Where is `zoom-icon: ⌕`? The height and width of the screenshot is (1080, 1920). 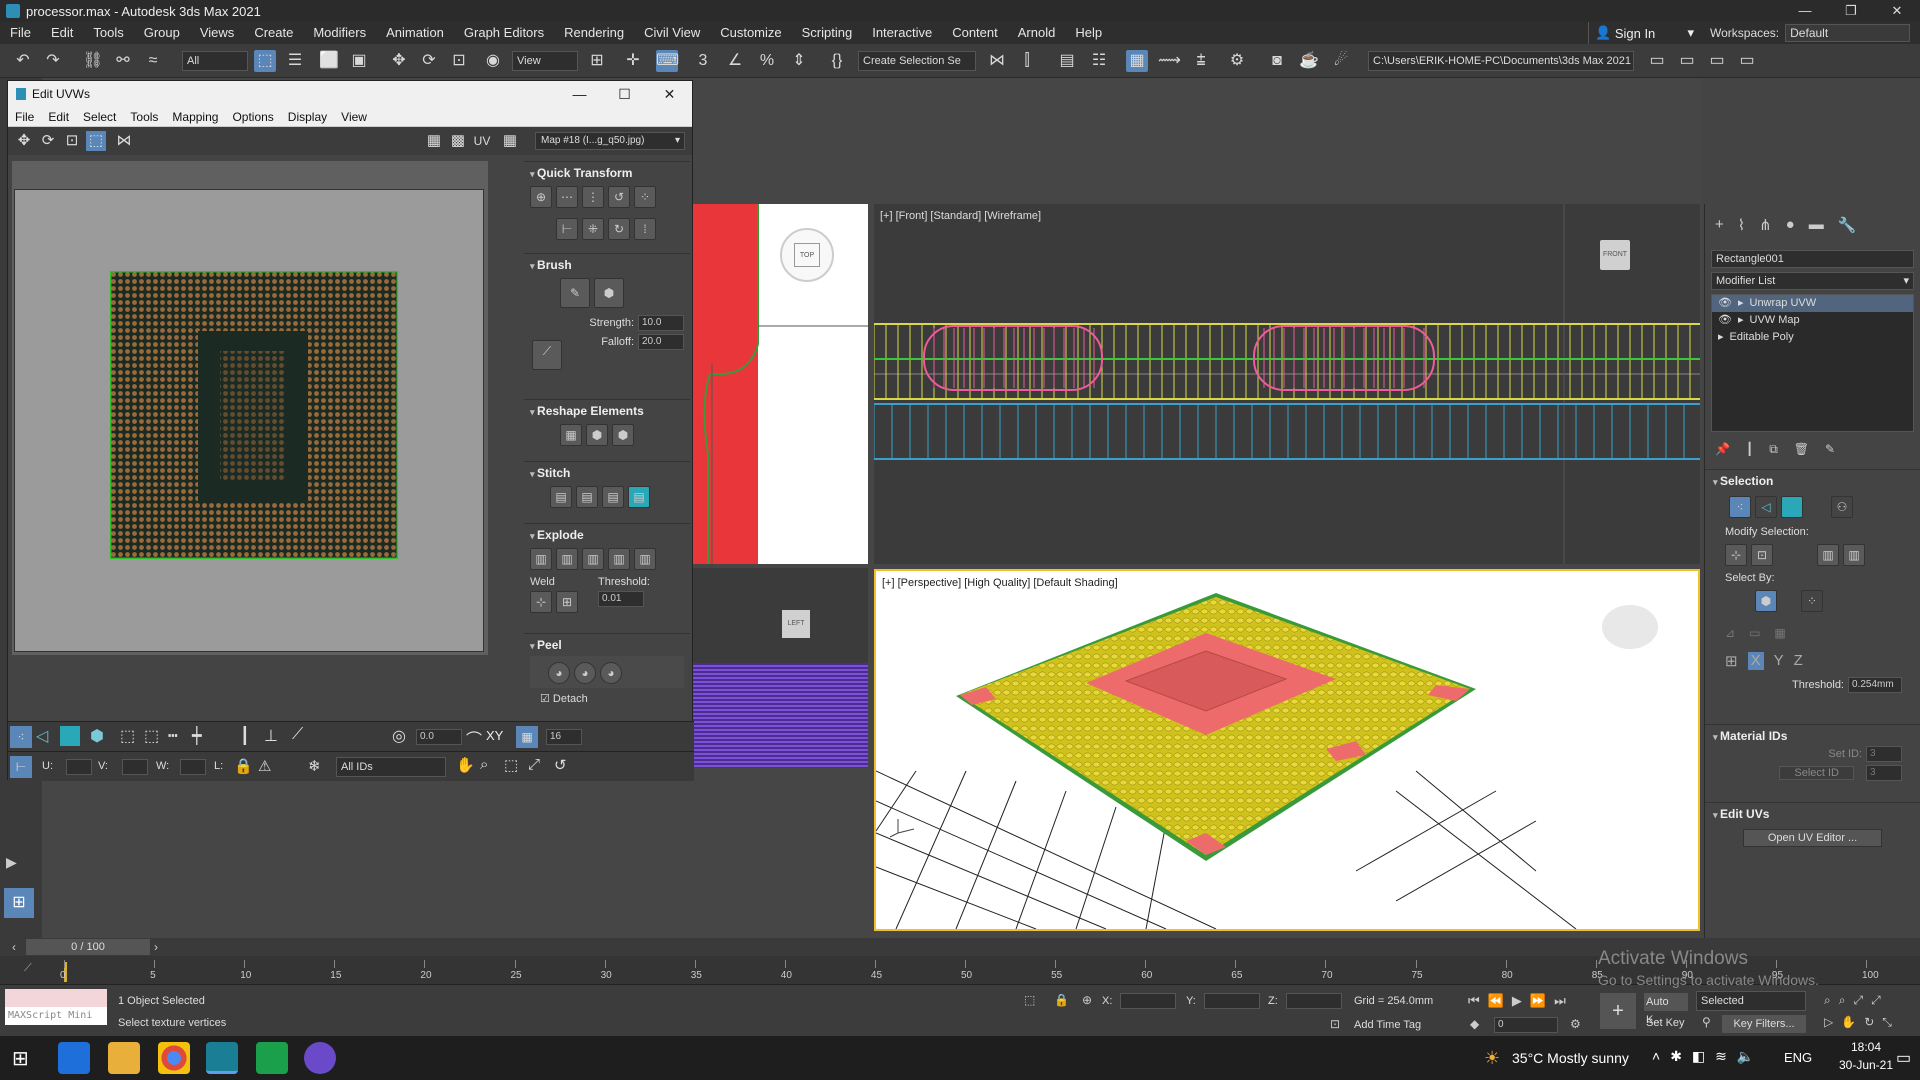 zoom-icon: ⌕ is located at coordinates (484, 764).